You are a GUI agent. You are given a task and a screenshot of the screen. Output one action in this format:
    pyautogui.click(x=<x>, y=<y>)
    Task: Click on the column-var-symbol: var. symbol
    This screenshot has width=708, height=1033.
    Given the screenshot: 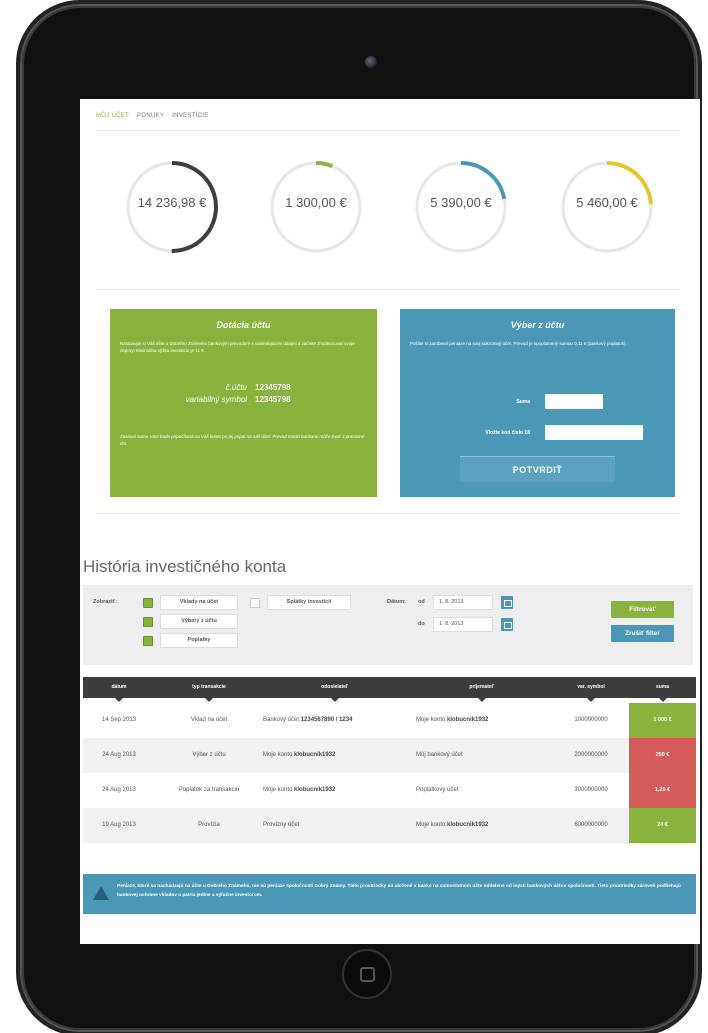 What is the action you would take?
    pyautogui.click(x=591, y=689)
    